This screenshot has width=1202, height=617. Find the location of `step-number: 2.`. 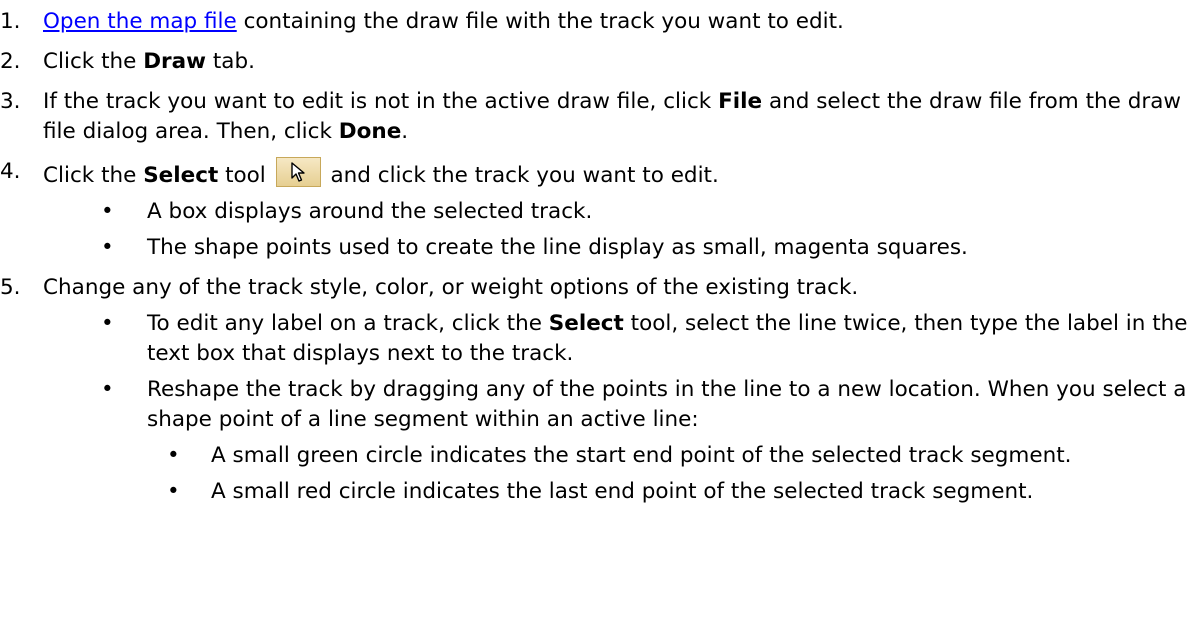

step-number: 2. is located at coordinates (10, 61).